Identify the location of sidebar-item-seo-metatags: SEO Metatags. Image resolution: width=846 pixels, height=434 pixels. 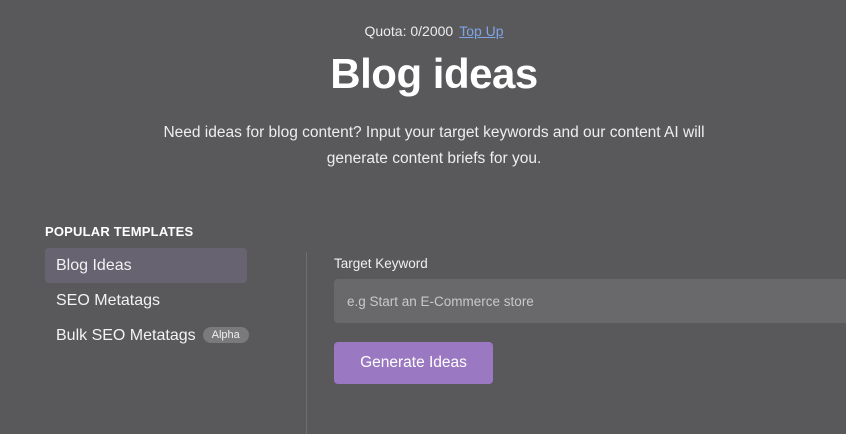
(146, 300).